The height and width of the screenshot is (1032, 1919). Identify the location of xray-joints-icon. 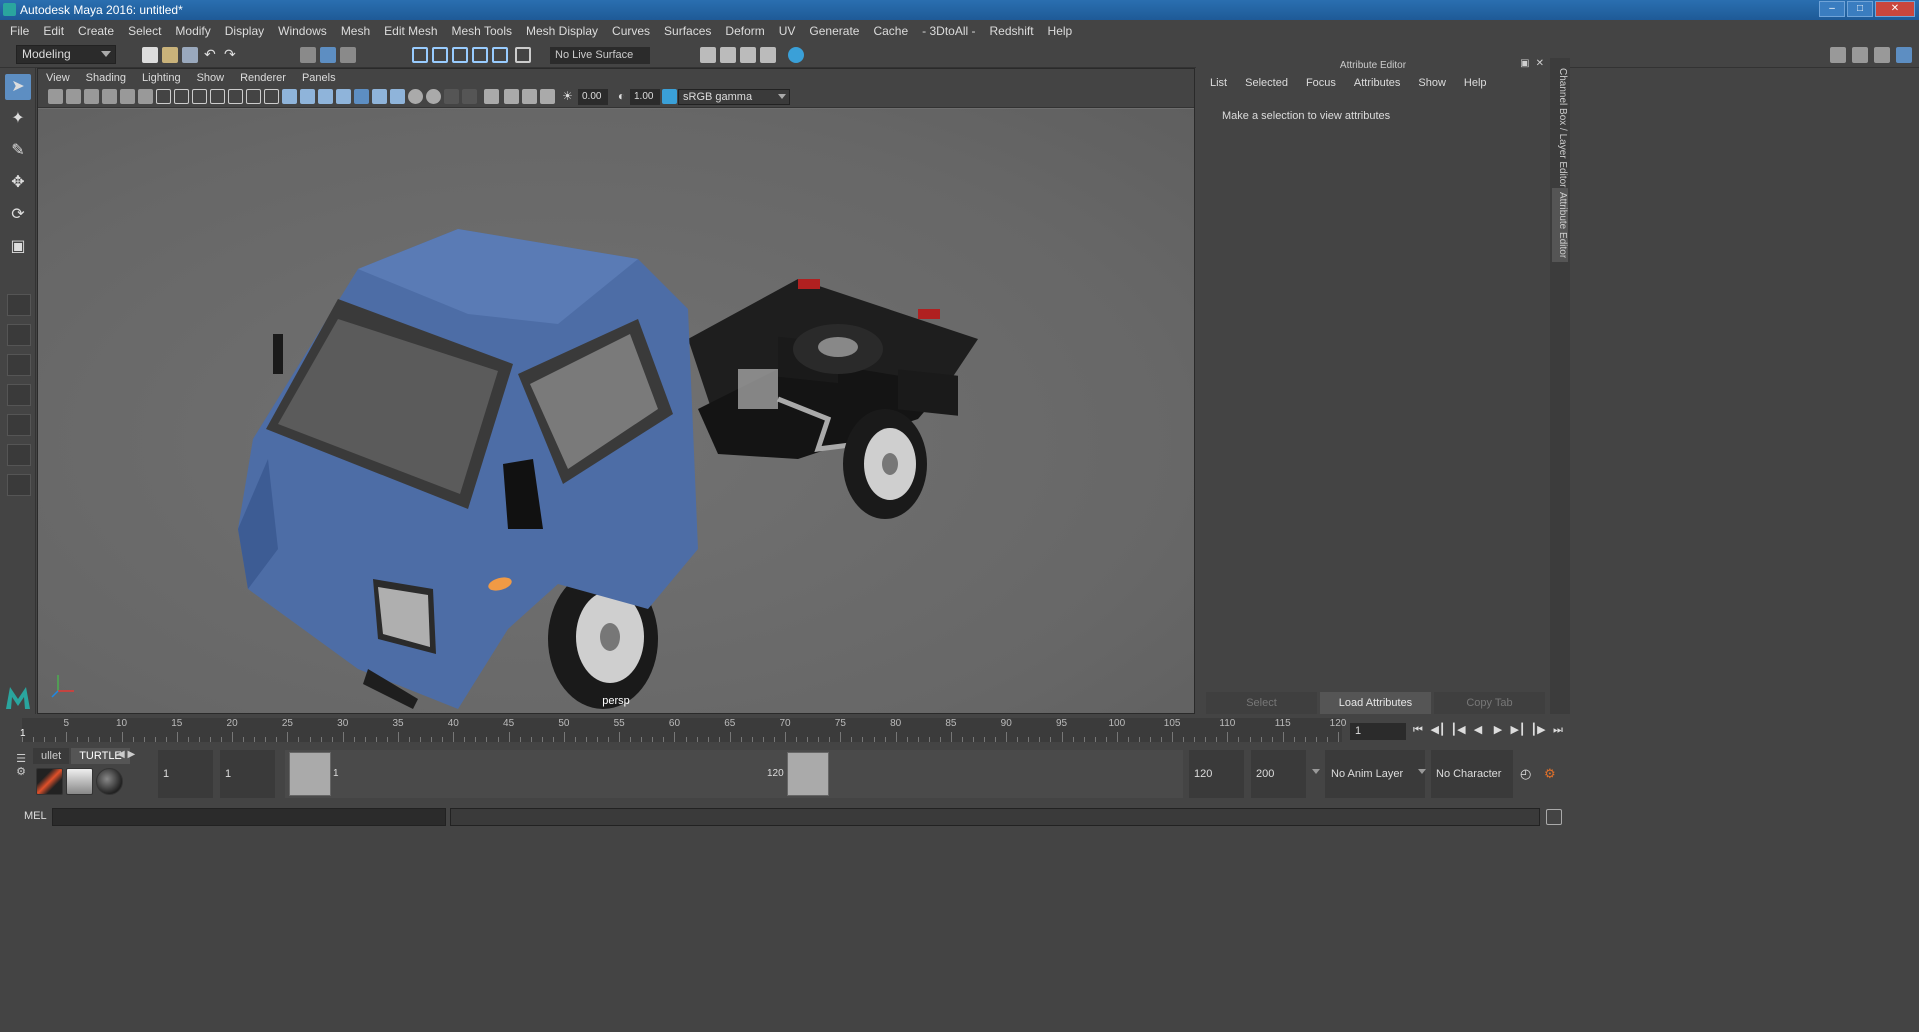
(529, 96).